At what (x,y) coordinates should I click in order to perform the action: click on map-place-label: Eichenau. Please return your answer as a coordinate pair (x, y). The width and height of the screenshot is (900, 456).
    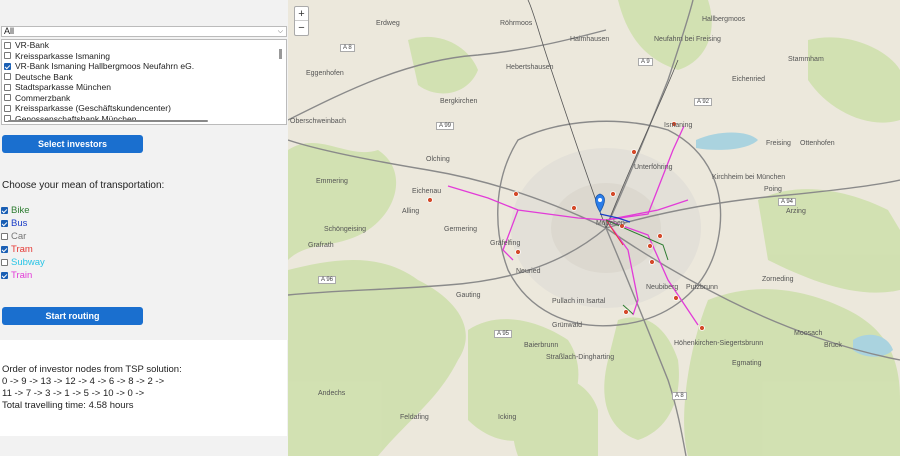
    Looking at the image, I should click on (427, 191).